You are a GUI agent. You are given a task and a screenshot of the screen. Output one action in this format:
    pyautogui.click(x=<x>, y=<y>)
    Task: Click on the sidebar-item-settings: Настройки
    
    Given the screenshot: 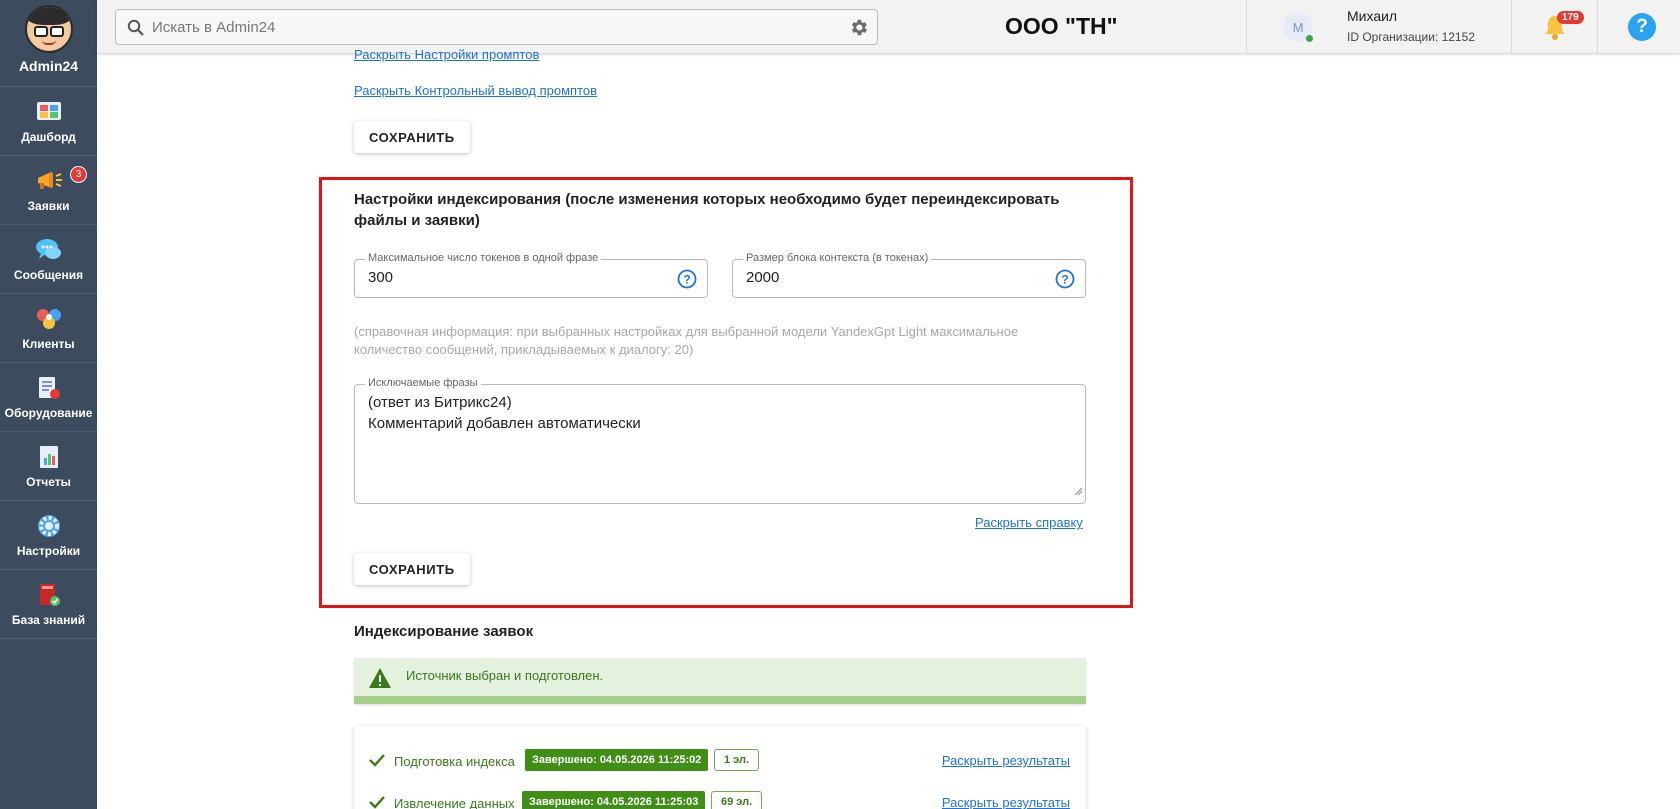 What is the action you would take?
    pyautogui.click(x=48, y=535)
    